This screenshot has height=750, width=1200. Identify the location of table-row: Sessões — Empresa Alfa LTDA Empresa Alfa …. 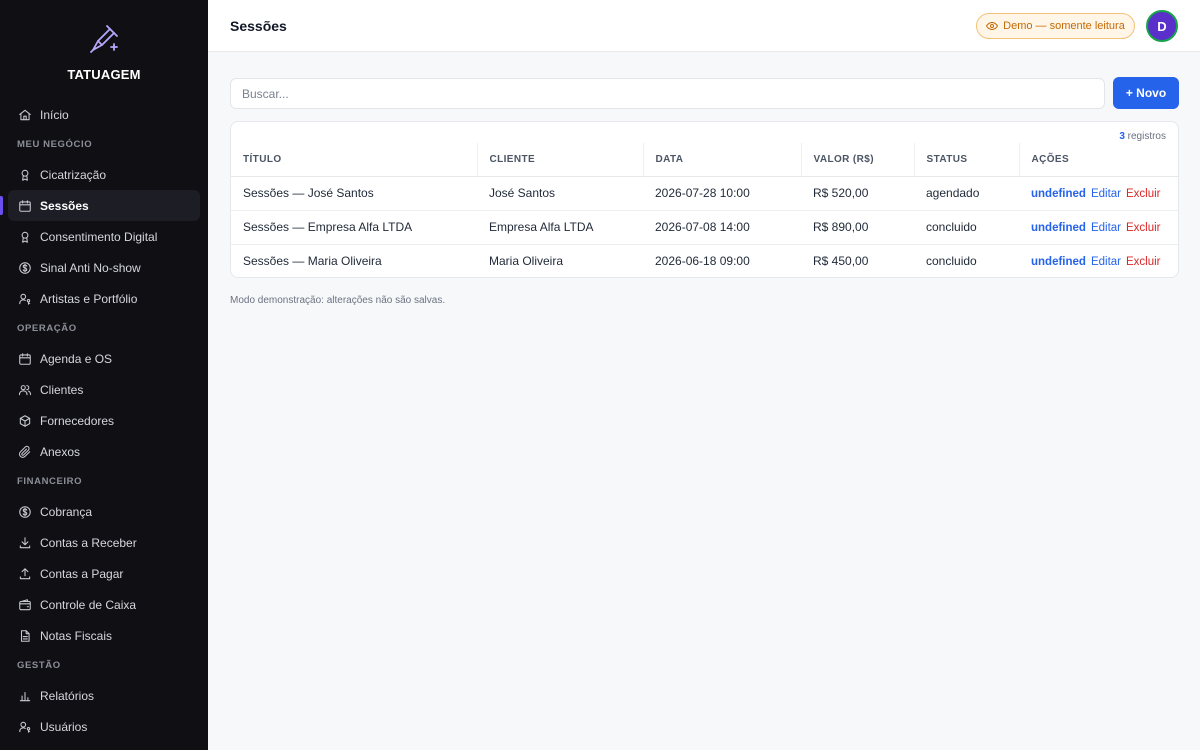
(704, 227).